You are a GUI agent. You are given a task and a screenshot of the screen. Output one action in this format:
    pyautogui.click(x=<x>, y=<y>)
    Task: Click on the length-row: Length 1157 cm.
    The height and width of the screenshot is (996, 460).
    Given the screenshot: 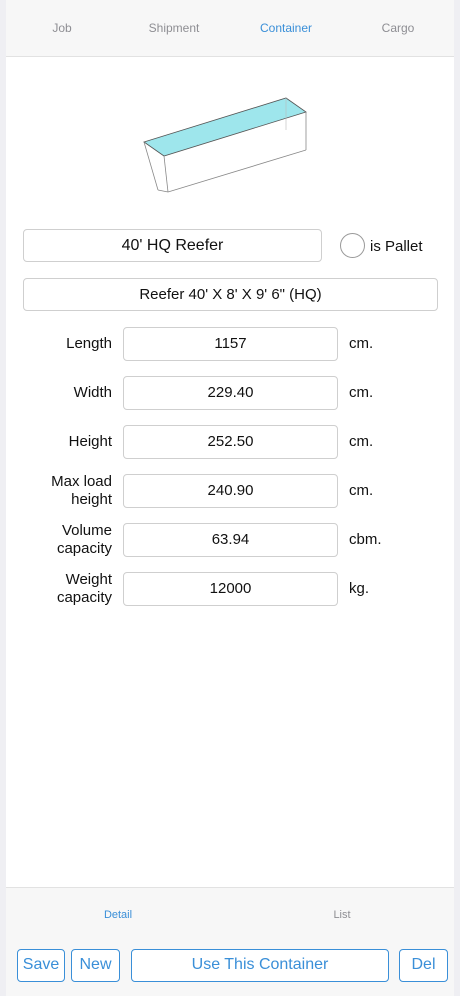 What is the action you would take?
    pyautogui.click(x=230, y=344)
    